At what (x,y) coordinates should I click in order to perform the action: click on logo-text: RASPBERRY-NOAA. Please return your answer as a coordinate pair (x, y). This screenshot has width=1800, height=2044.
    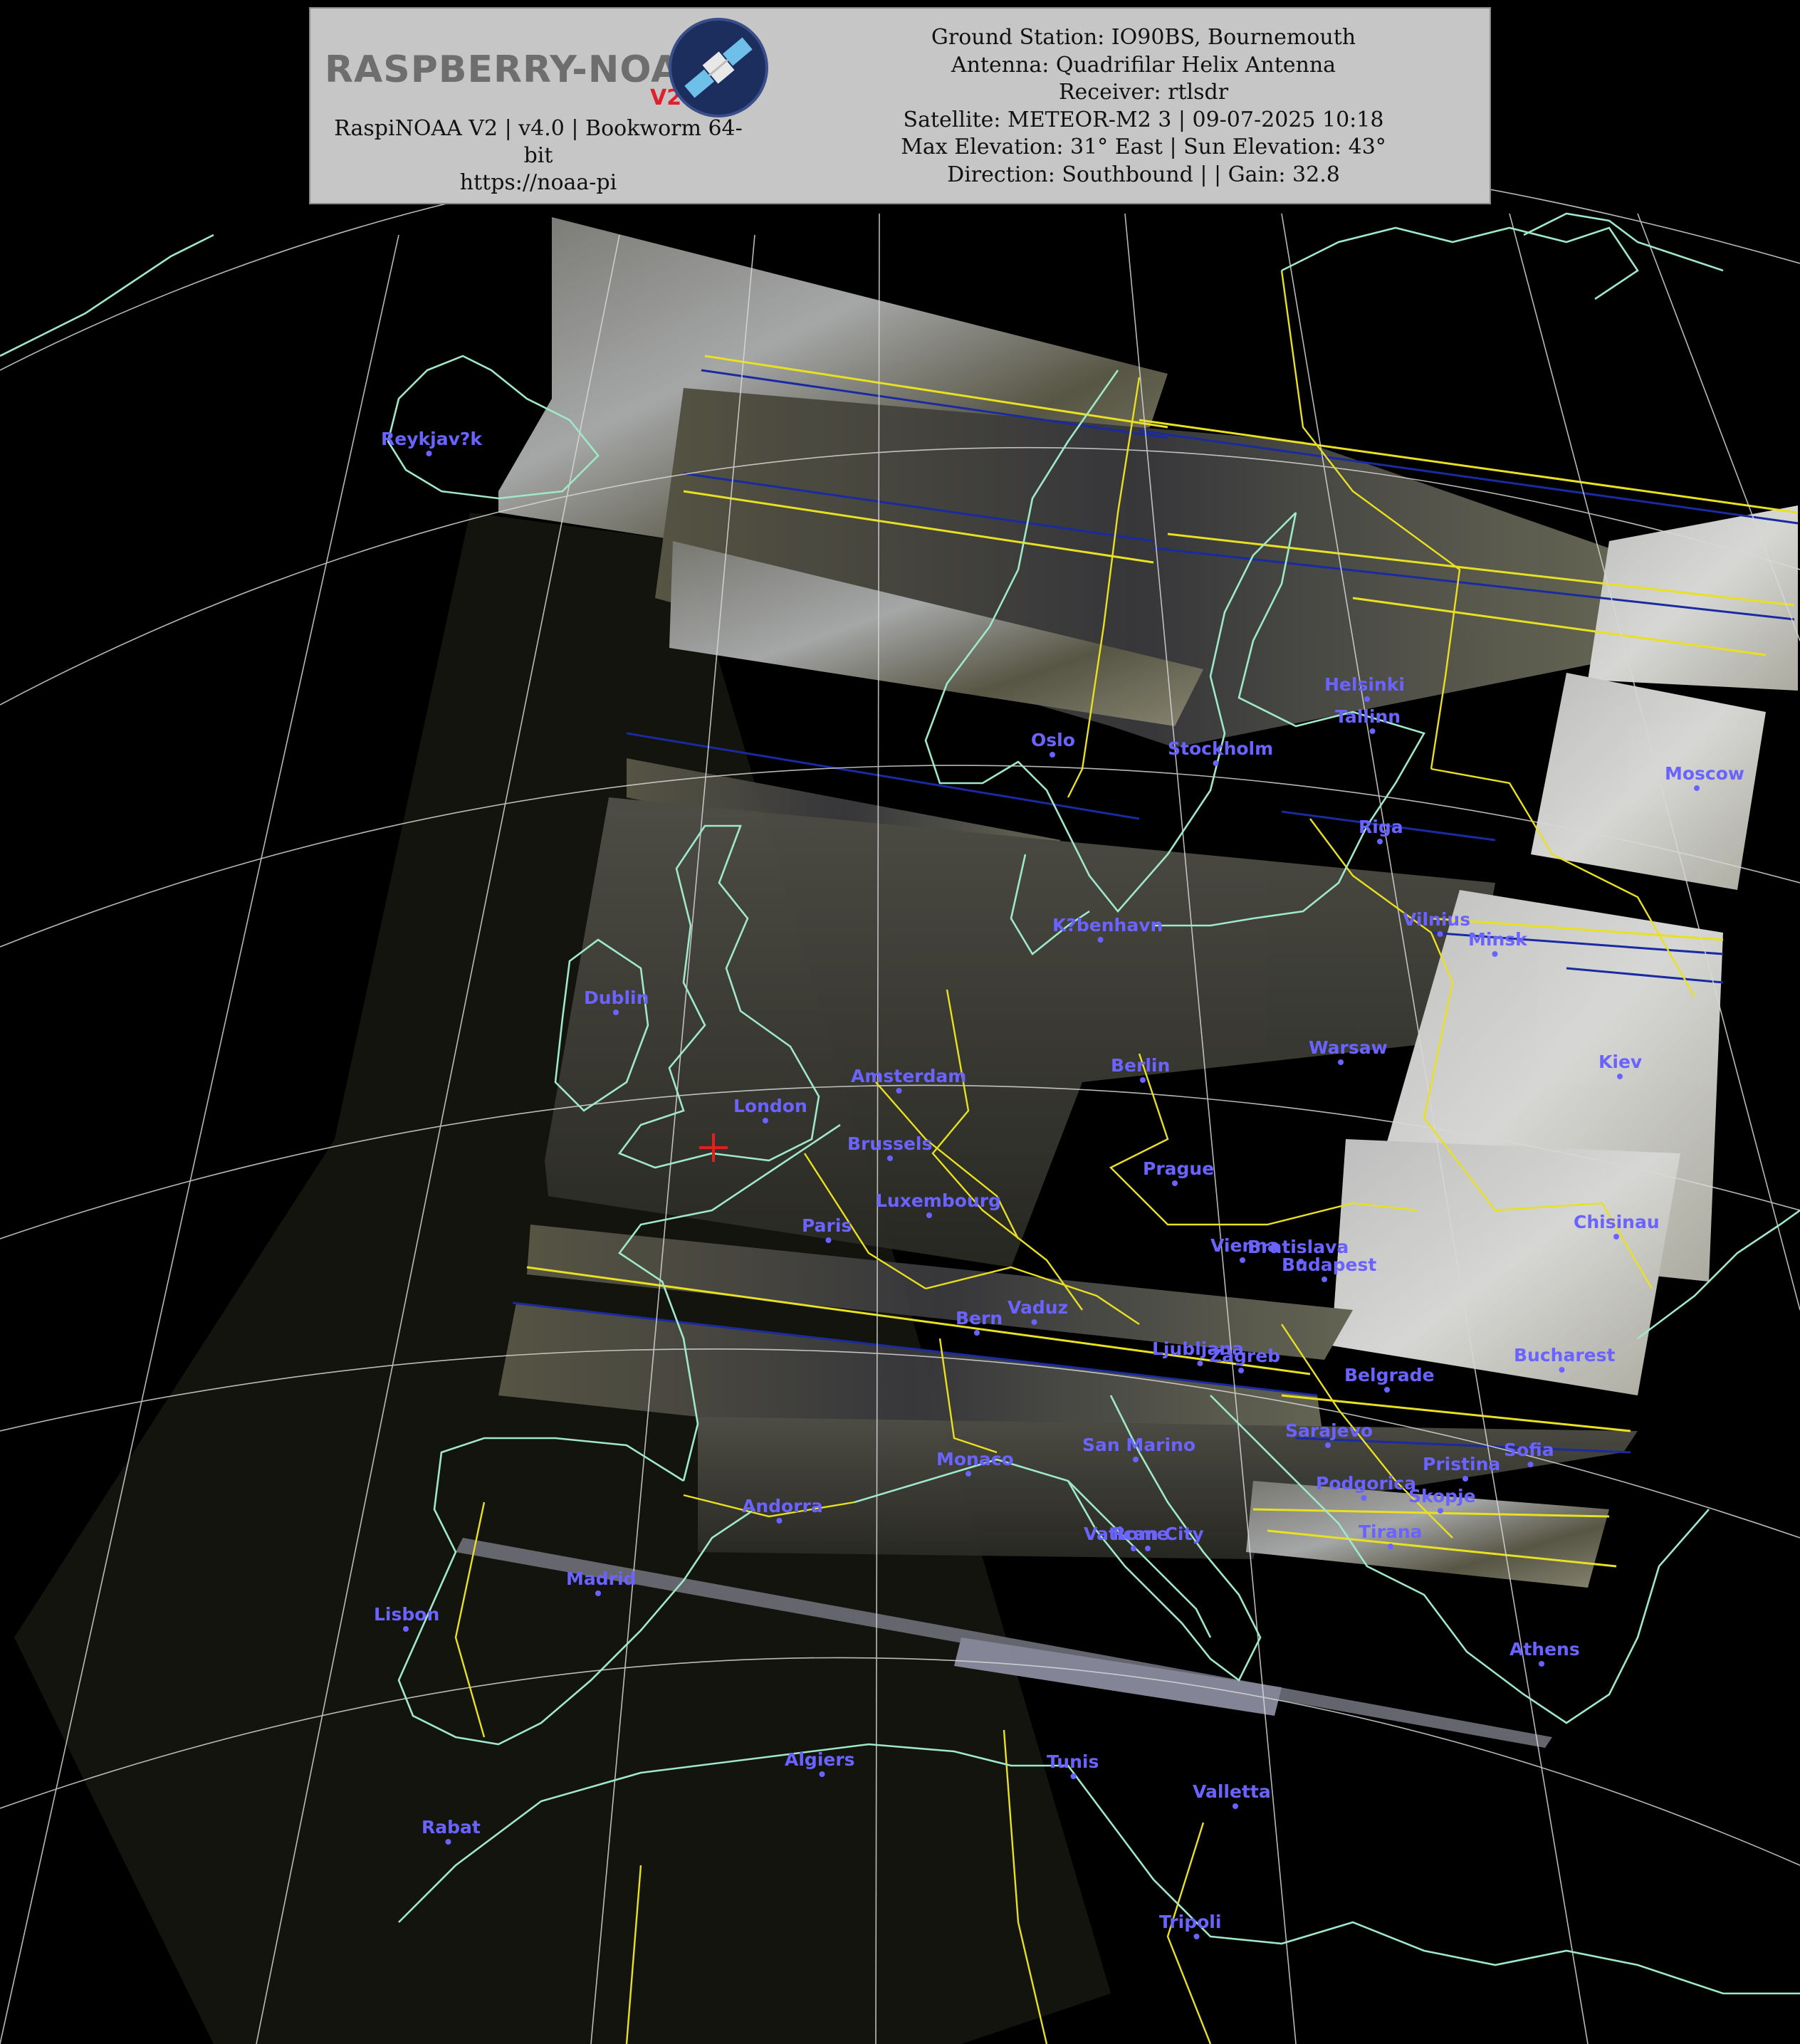
    Looking at the image, I should click on (517, 69).